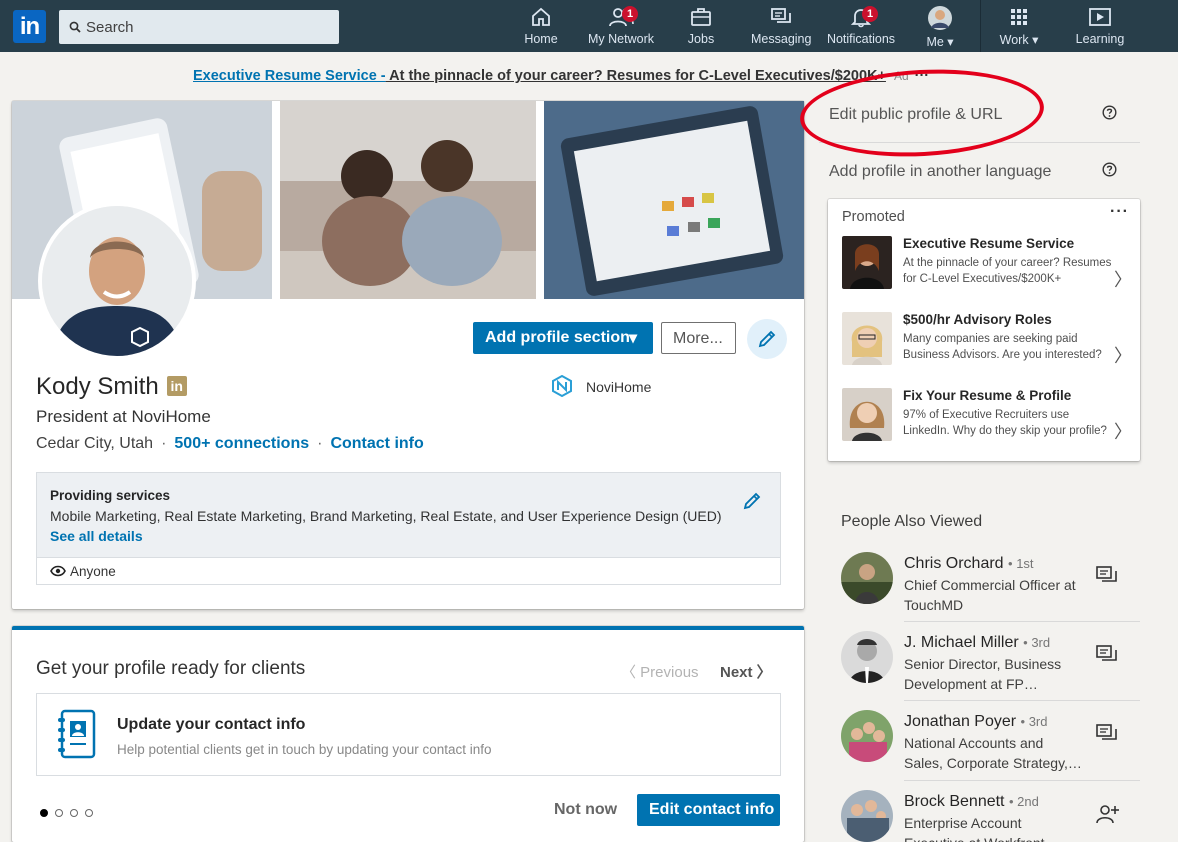 The height and width of the screenshot is (842, 1178). Describe the element at coordinates (1100, 29) in the screenshot. I see `nav-learning: Learning` at that location.